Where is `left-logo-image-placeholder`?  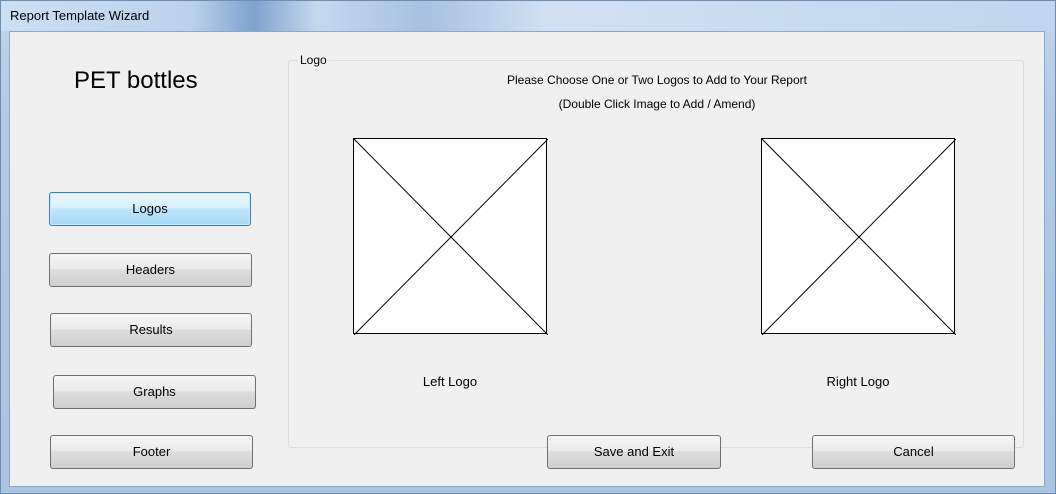 left-logo-image-placeholder is located at coordinates (450, 236).